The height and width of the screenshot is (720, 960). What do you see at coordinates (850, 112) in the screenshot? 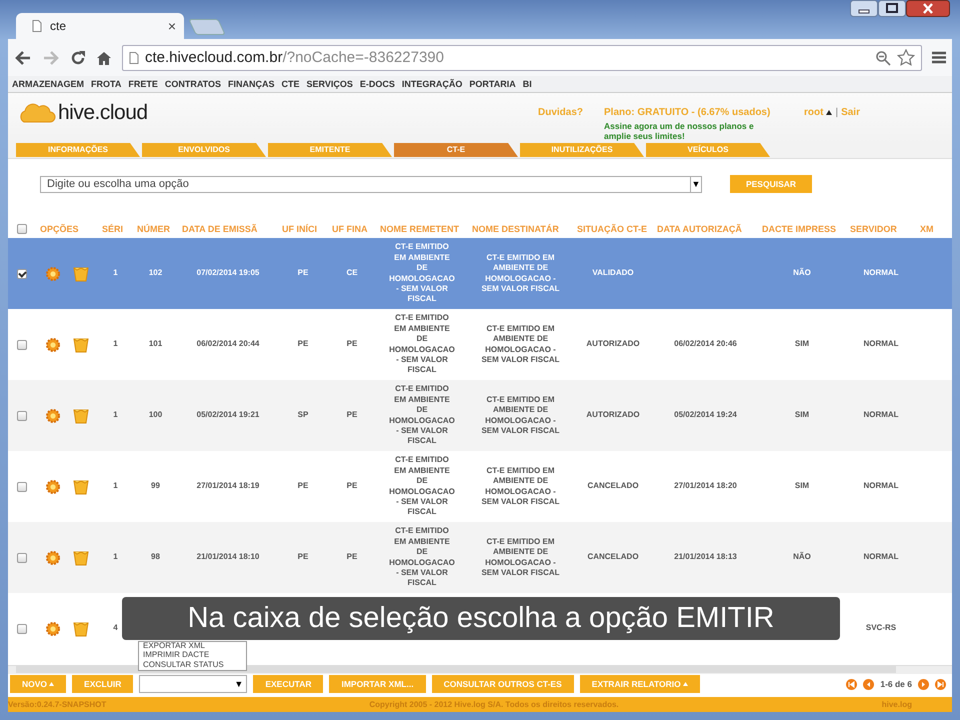
I see `logout-link: Sair` at bounding box center [850, 112].